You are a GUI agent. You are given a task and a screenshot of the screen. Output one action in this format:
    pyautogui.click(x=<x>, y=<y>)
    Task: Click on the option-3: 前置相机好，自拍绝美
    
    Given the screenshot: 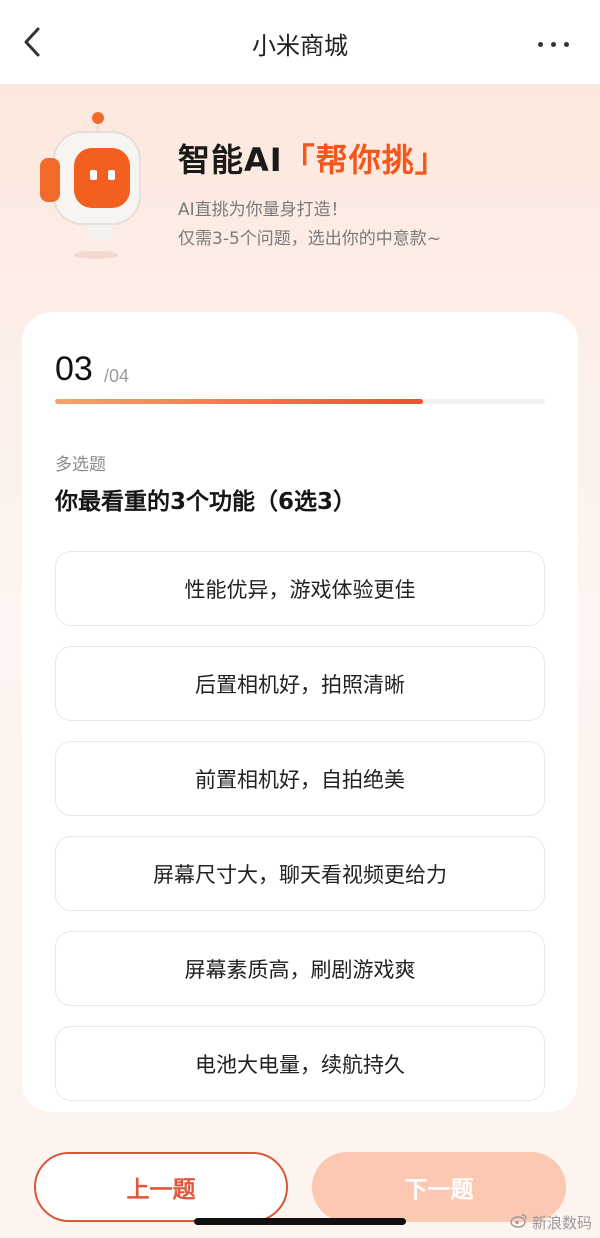 What is the action you would take?
    pyautogui.click(x=300, y=778)
    